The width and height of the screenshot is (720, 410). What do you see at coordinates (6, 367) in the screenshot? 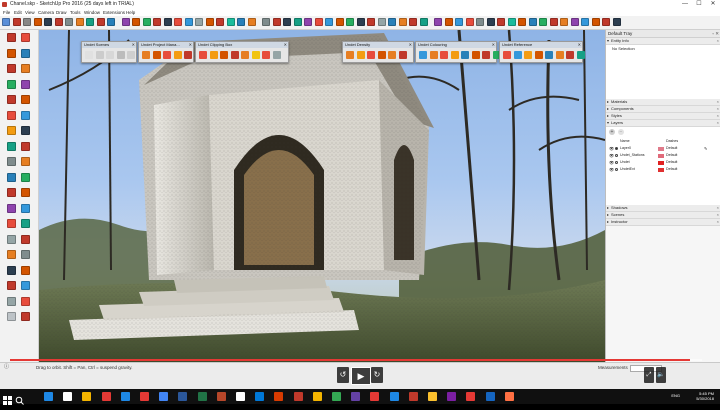
I see `info-icon: ⓘ` at bounding box center [6, 367].